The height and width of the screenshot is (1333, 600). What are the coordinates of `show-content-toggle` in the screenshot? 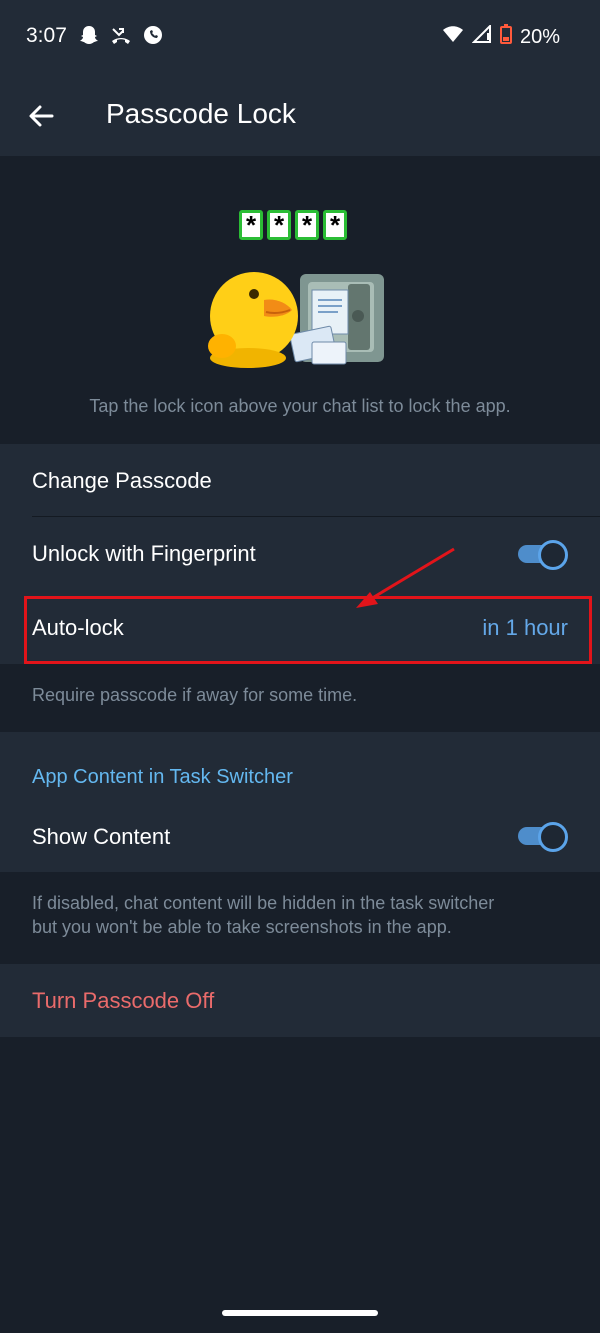 It's located at (543, 837).